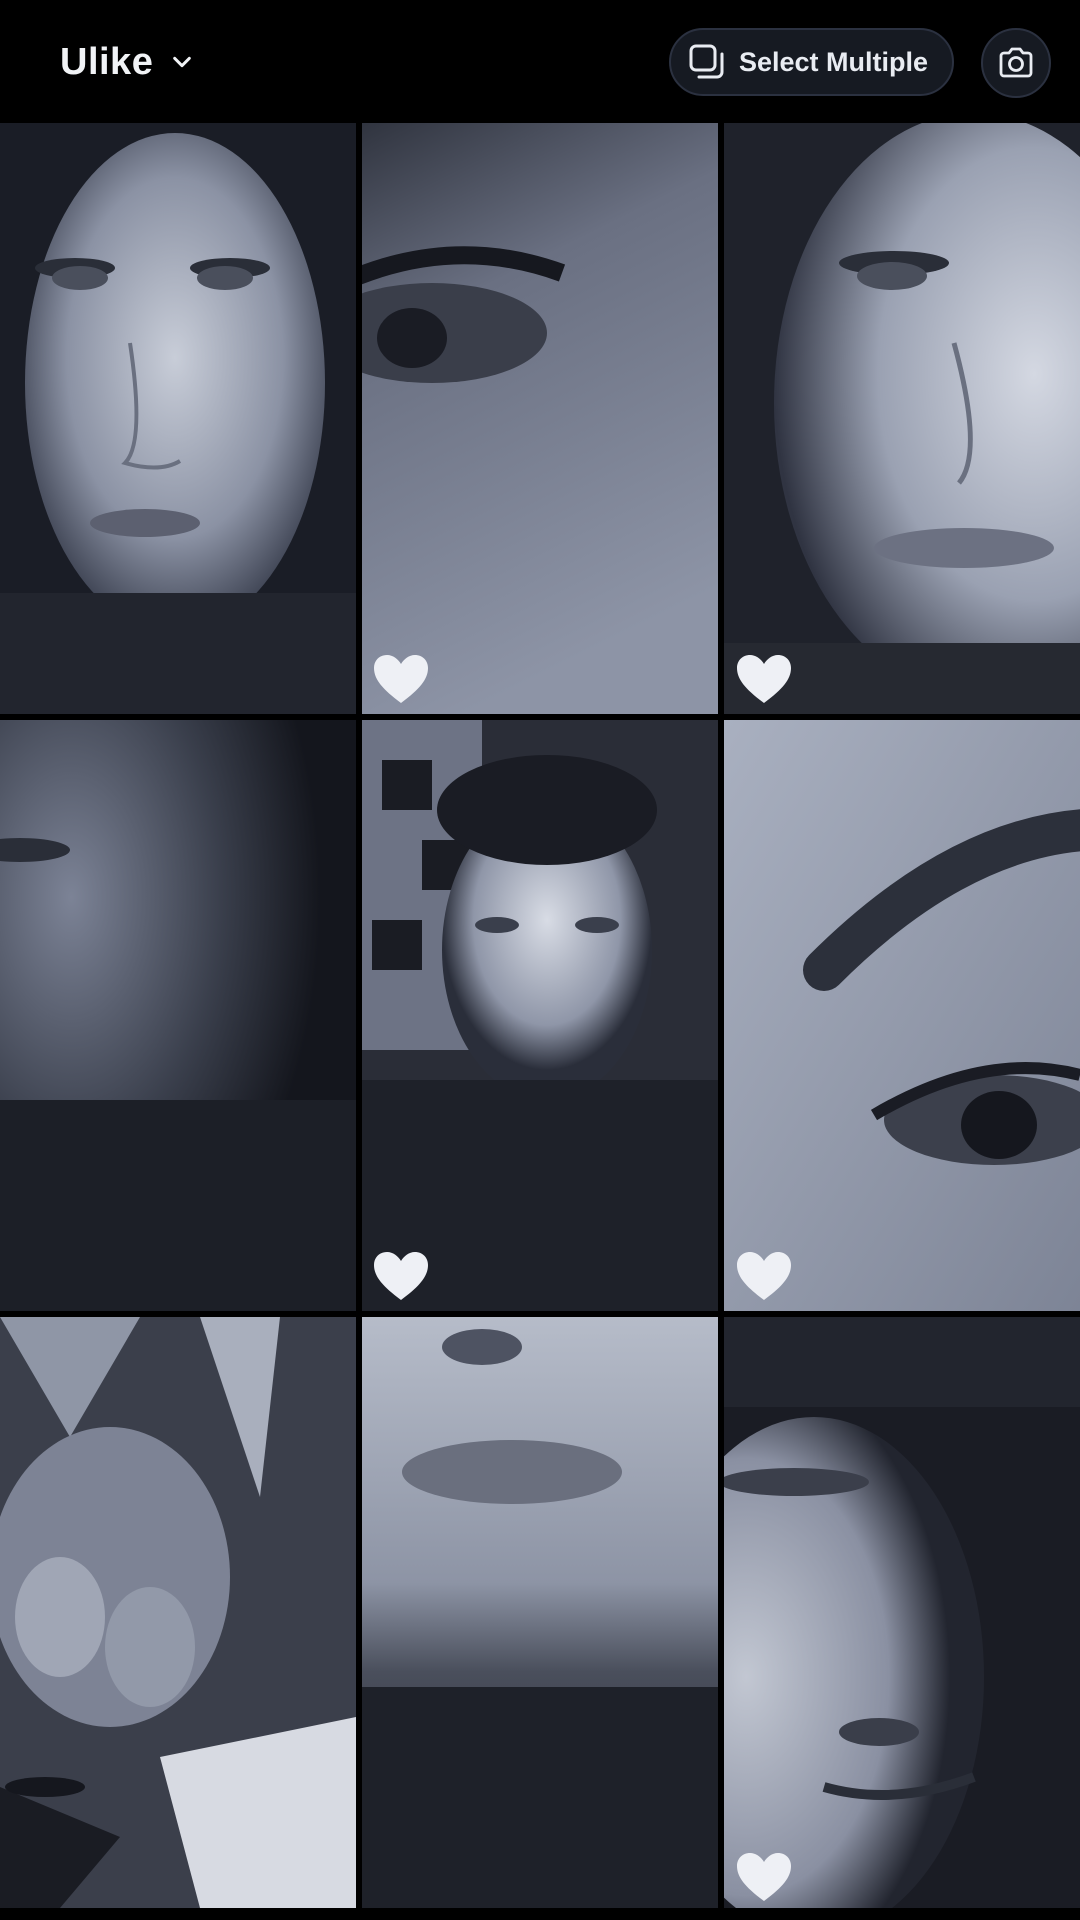 This screenshot has height=1920, width=1080. I want to click on camera-button, so click(1016, 63).